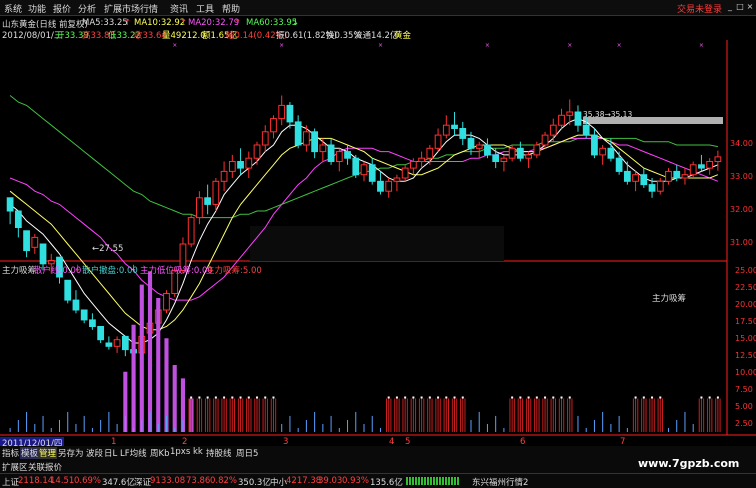  Describe the element at coordinates (377, 243) in the screenshot. I see `dark-box` at that location.